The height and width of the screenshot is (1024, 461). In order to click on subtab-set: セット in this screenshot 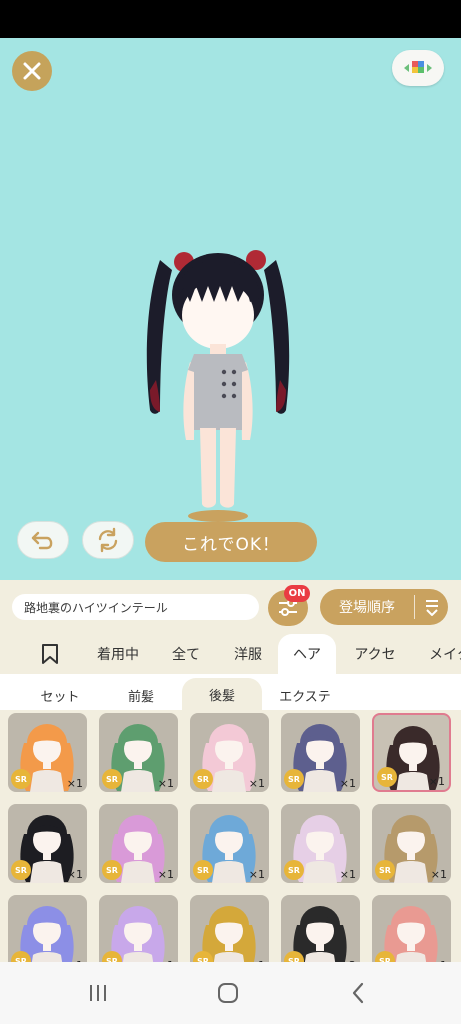, I will do `click(60, 695)`.